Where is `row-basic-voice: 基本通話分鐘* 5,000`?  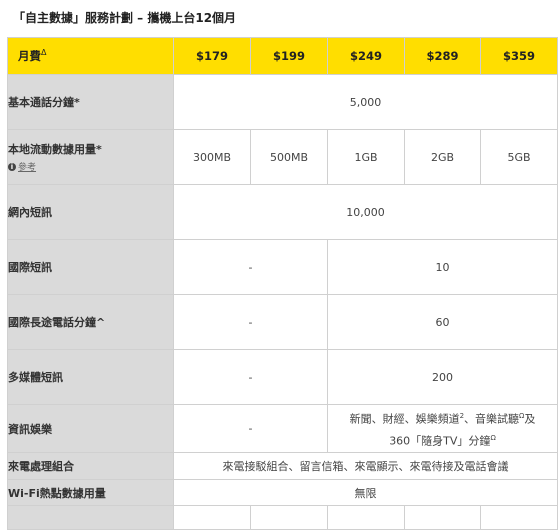 row-basic-voice: 基本通話分鐘* 5,000 is located at coordinates (282, 102).